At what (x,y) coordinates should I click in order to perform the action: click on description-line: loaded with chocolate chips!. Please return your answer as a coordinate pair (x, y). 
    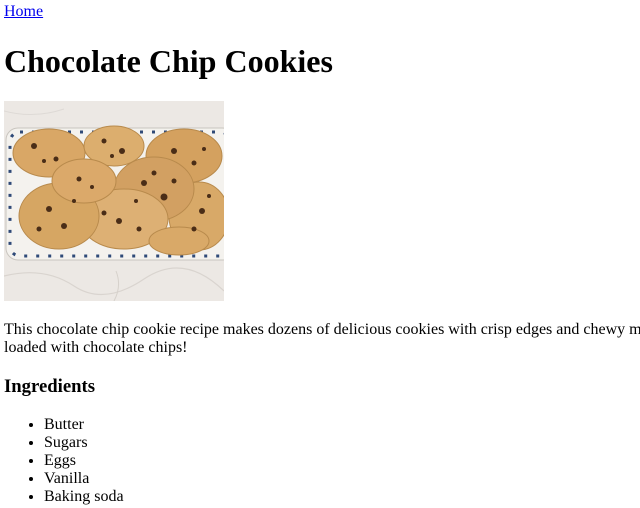
    Looking at the image, I should click on (96, 347).